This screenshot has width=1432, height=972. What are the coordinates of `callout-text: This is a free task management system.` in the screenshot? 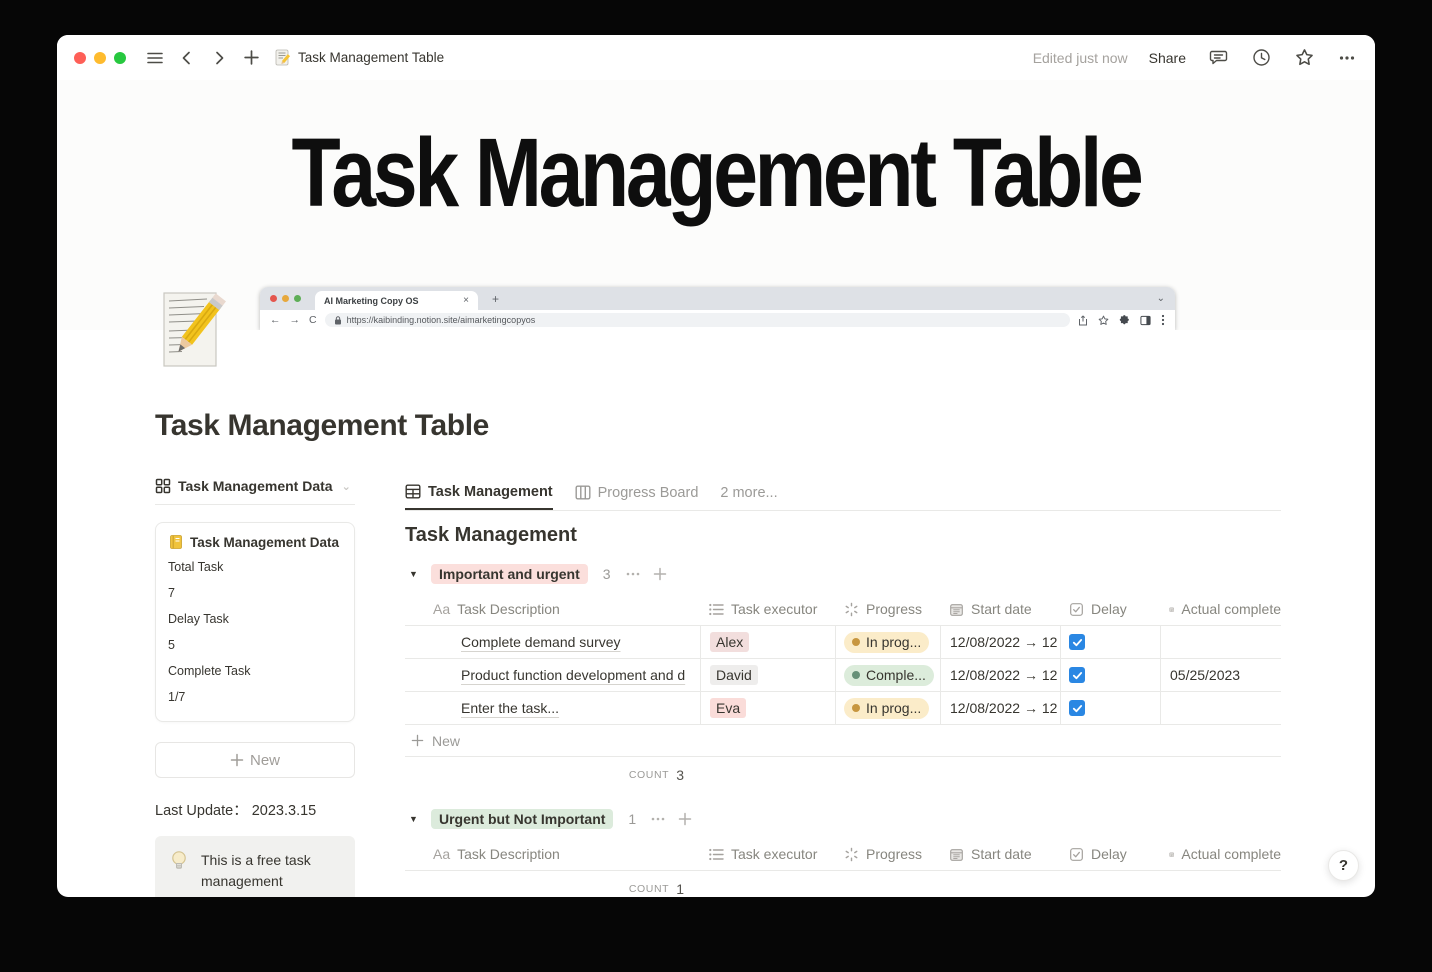 It's located at (256, 874).